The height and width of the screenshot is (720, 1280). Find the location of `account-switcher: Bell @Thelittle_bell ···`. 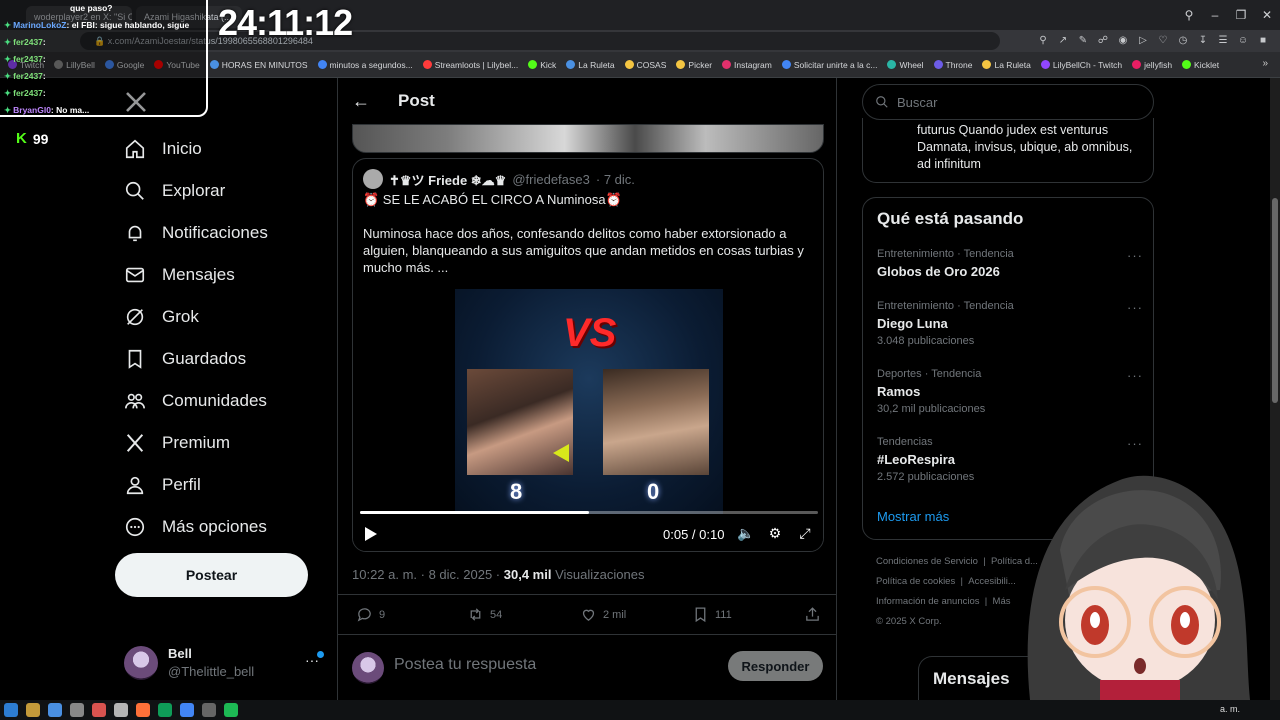

account-switcher: Bell @Thelittle_bell ··· is located at coordinates (224, 664).